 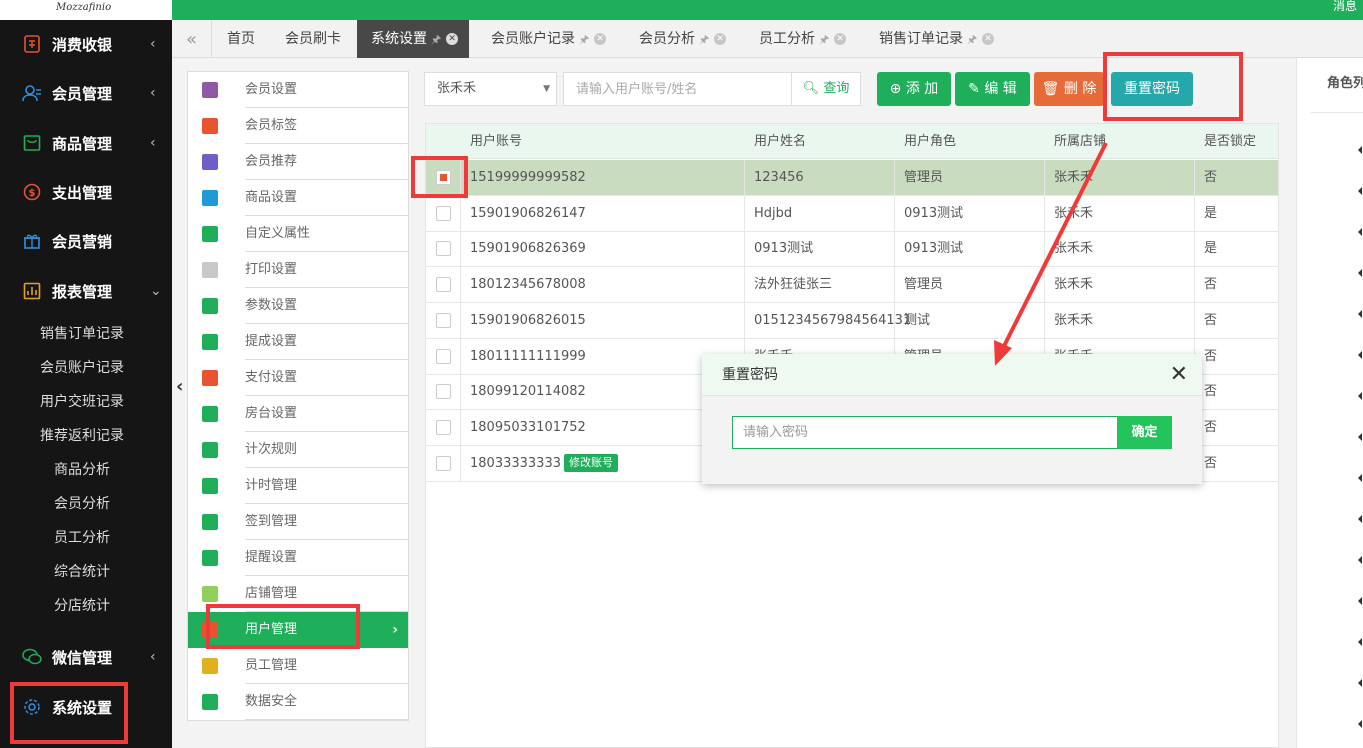 What do you see at coordinates (86, 93) in the screenshot?
I see `nav-item-members: 会员管理 ‹` at bounding box center [86, 93].